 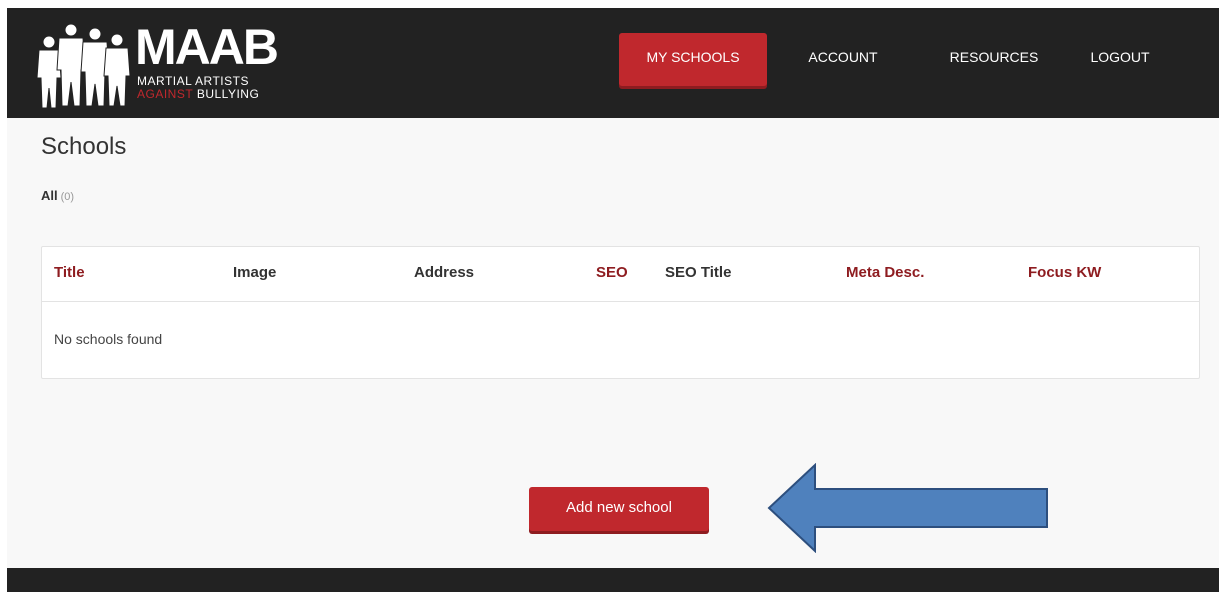 I want to click on logo-tagline-red: AGAINST, so click(x=165, y=94).